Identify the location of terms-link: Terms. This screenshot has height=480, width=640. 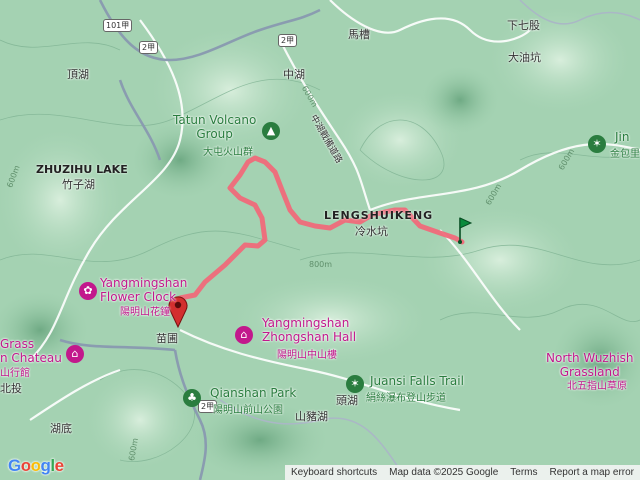
(523, 472).